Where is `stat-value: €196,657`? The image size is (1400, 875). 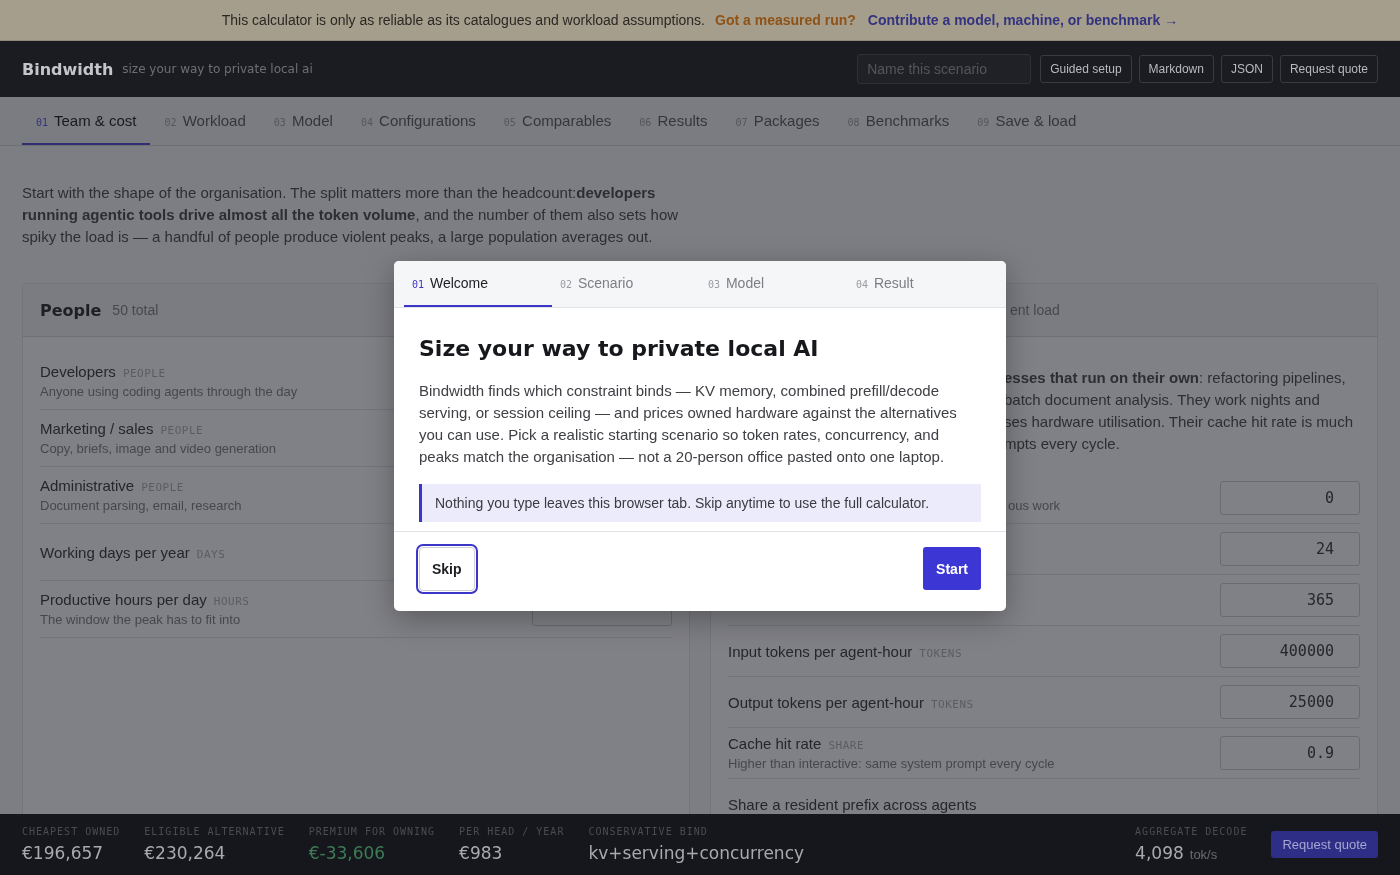 stat-value: €196,657 is located at coordinates (63, 853).